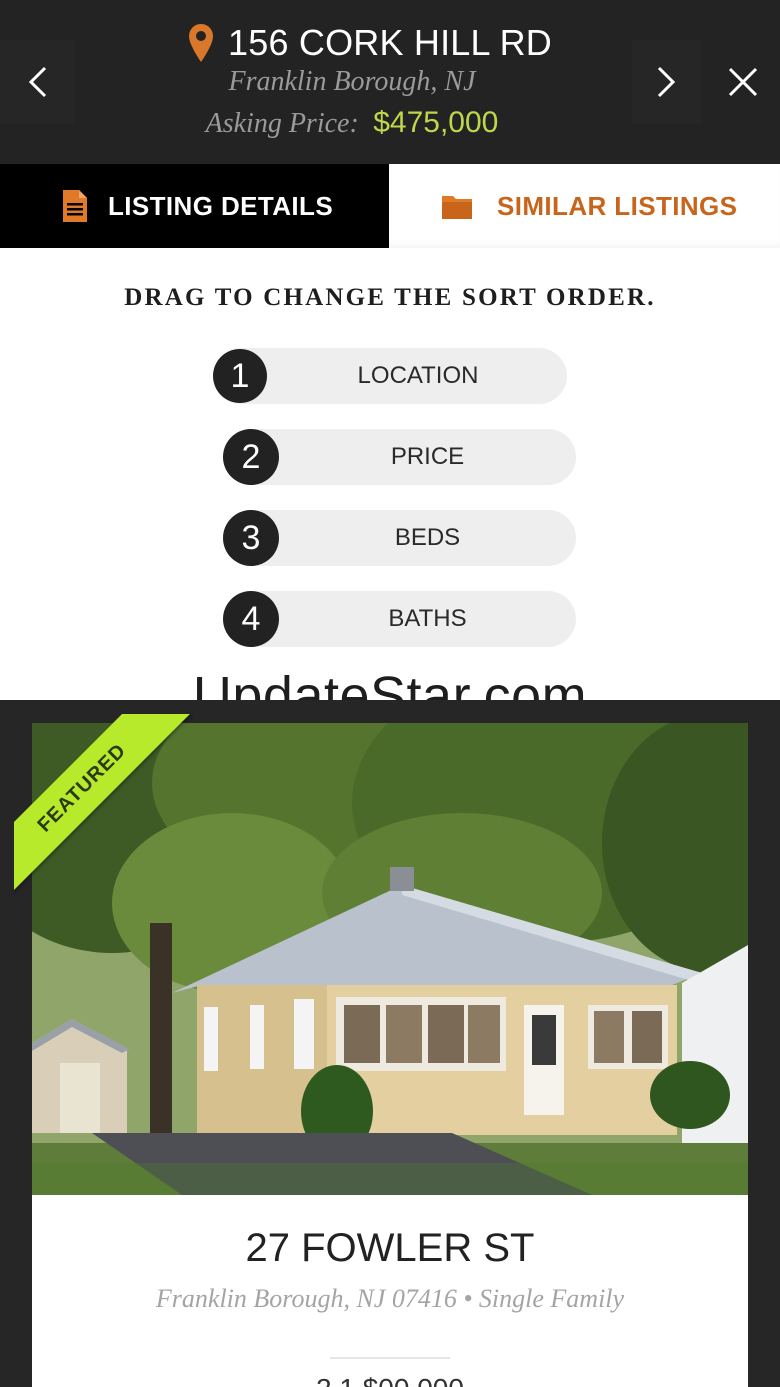 Image resolution: width=780 pixels, height=1387 pixels. I want to click on listing-stats-peek: 2 1 $00,000, so click(390, 1380).